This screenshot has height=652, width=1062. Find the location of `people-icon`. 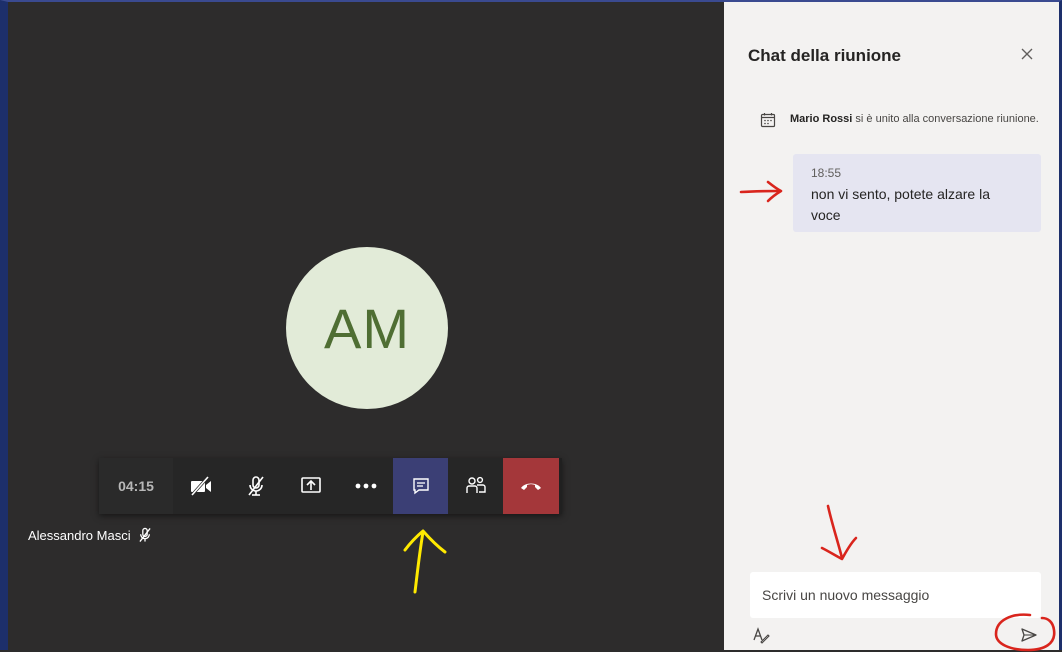

people-icon is located at coordinates (475, 484).